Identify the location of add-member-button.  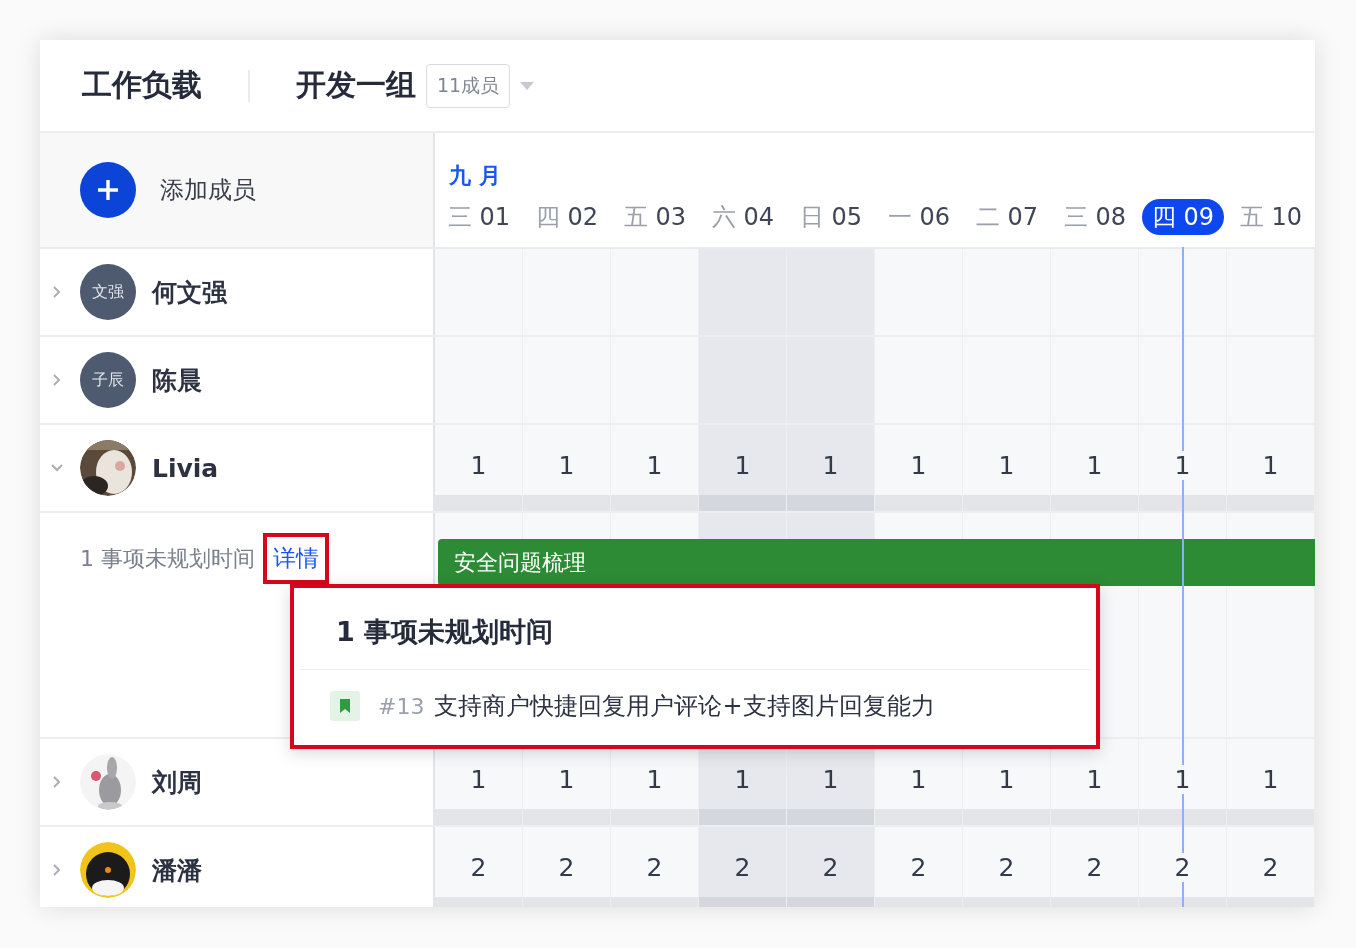
(108, 190).